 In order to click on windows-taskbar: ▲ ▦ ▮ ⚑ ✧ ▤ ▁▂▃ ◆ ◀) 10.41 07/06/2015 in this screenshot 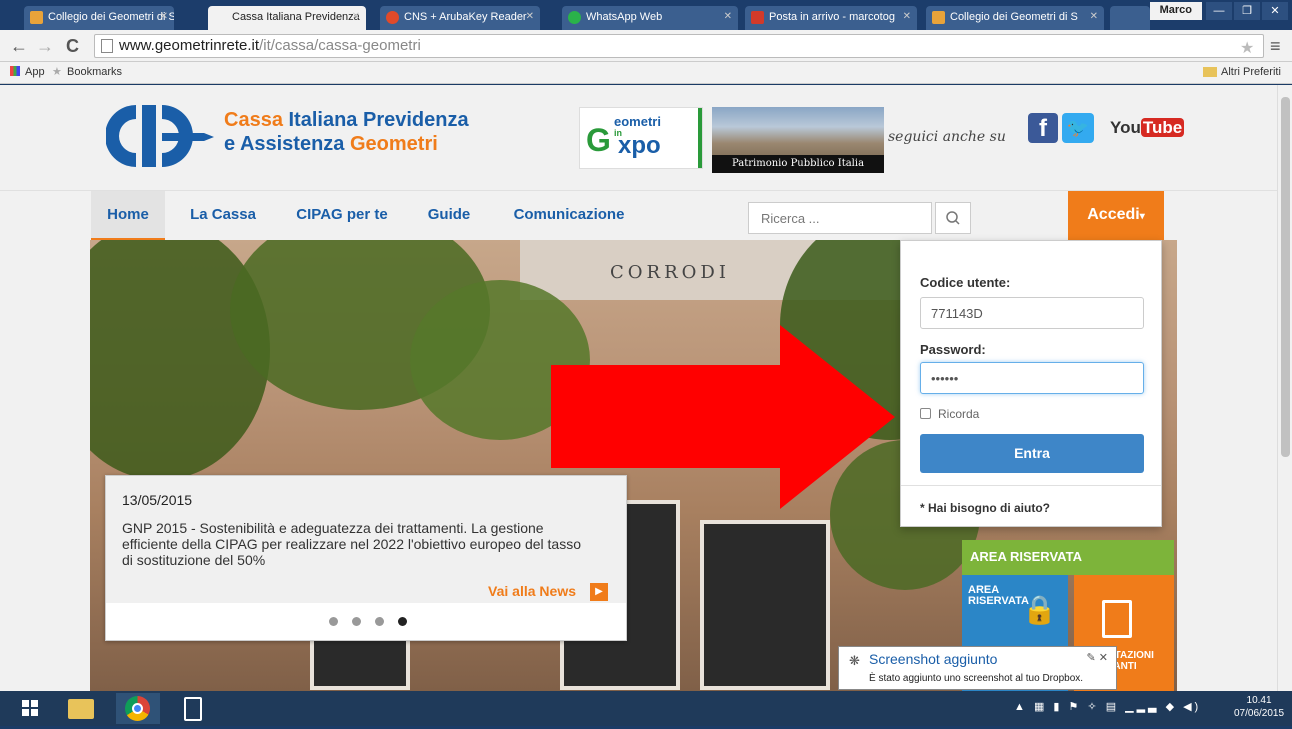, I will do `click(646, 708)`.